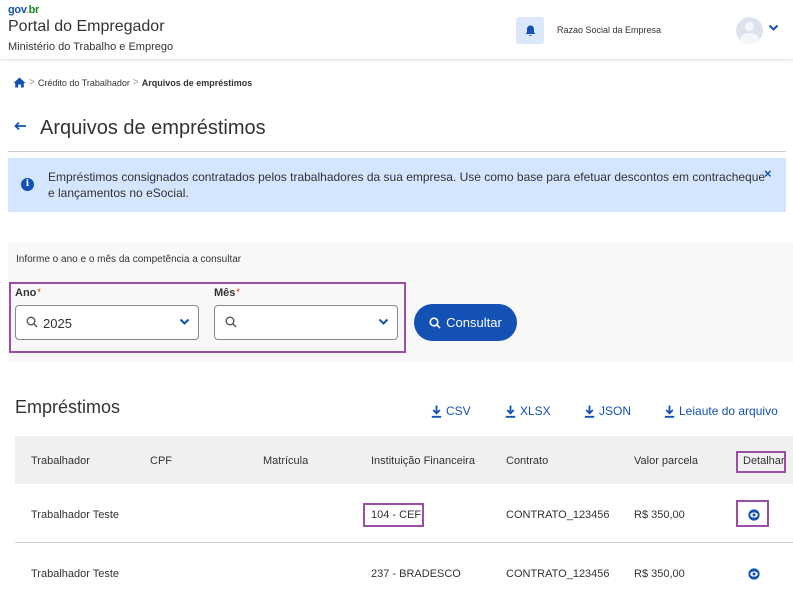  I want to click on bell-icon, so click(530, 30).